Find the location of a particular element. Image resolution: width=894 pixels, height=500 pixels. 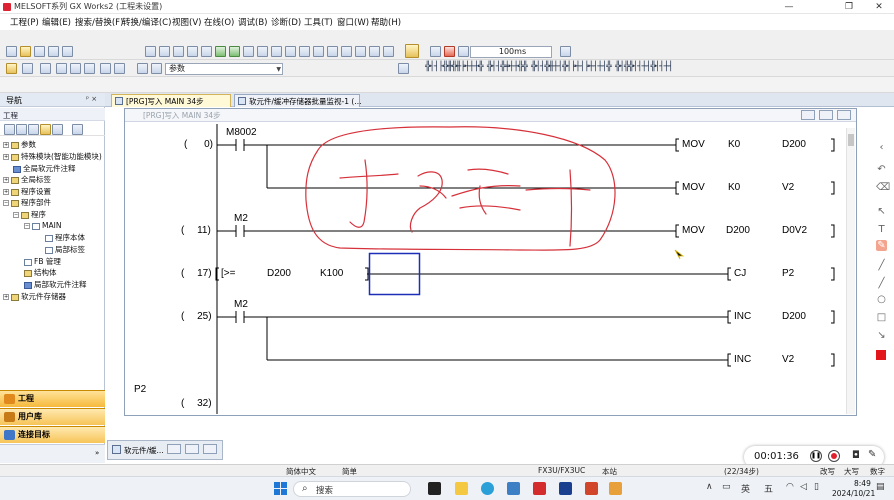

step-value: 11 is located at coordinates (202, 230).